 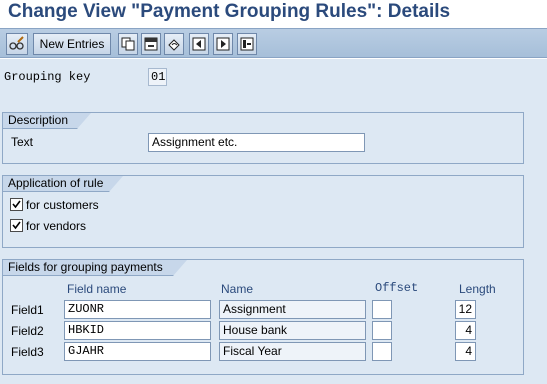 I want to click on field-description: Fiscal Year, so click(x=292, y=351).